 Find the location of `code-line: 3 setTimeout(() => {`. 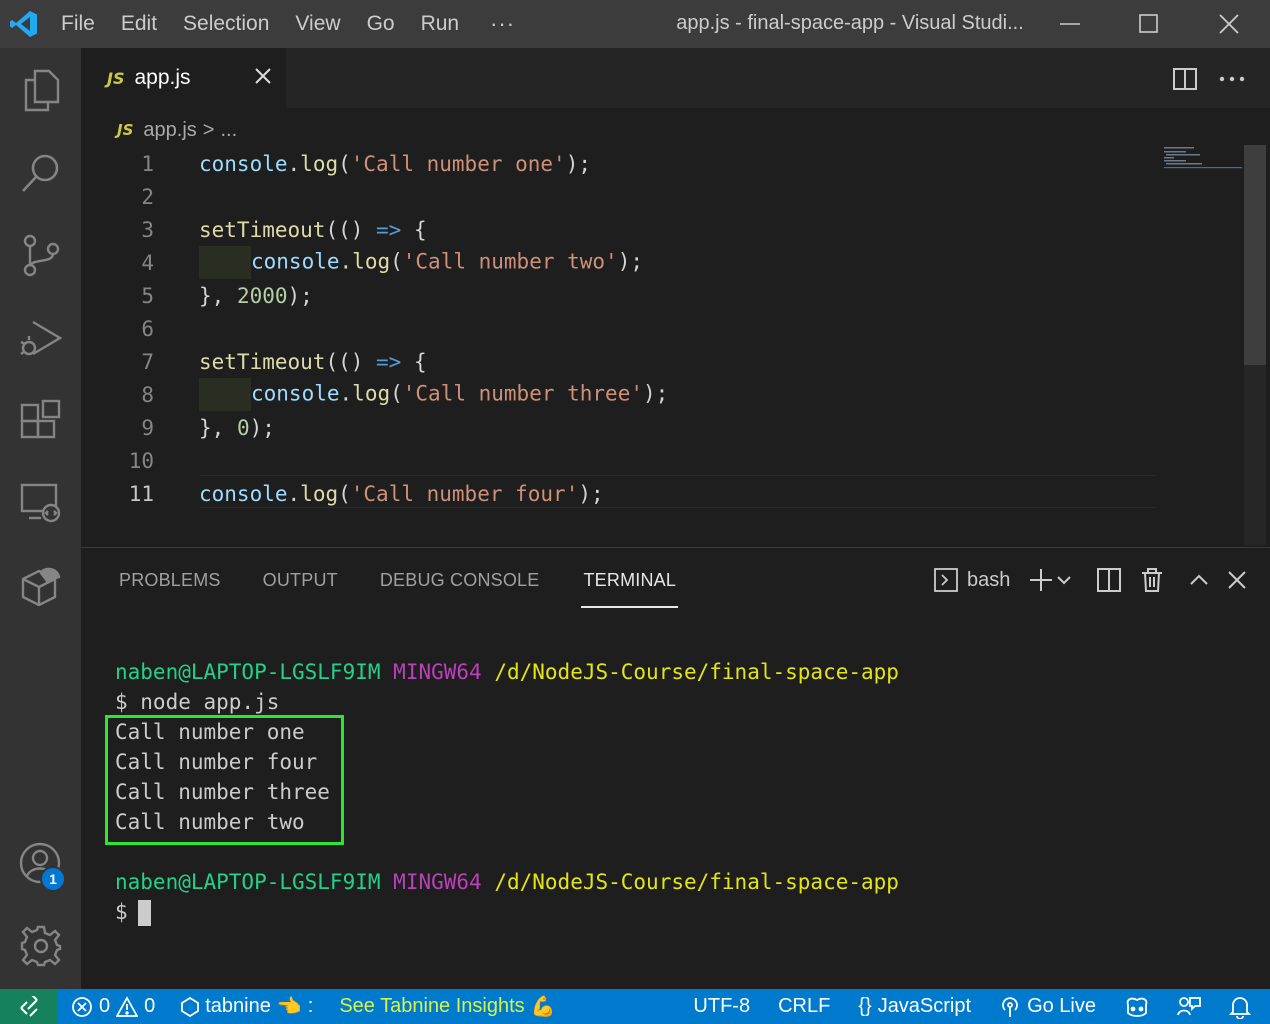

code-line: 3 setTimeout(() => { is located at coordinates (621, 229).